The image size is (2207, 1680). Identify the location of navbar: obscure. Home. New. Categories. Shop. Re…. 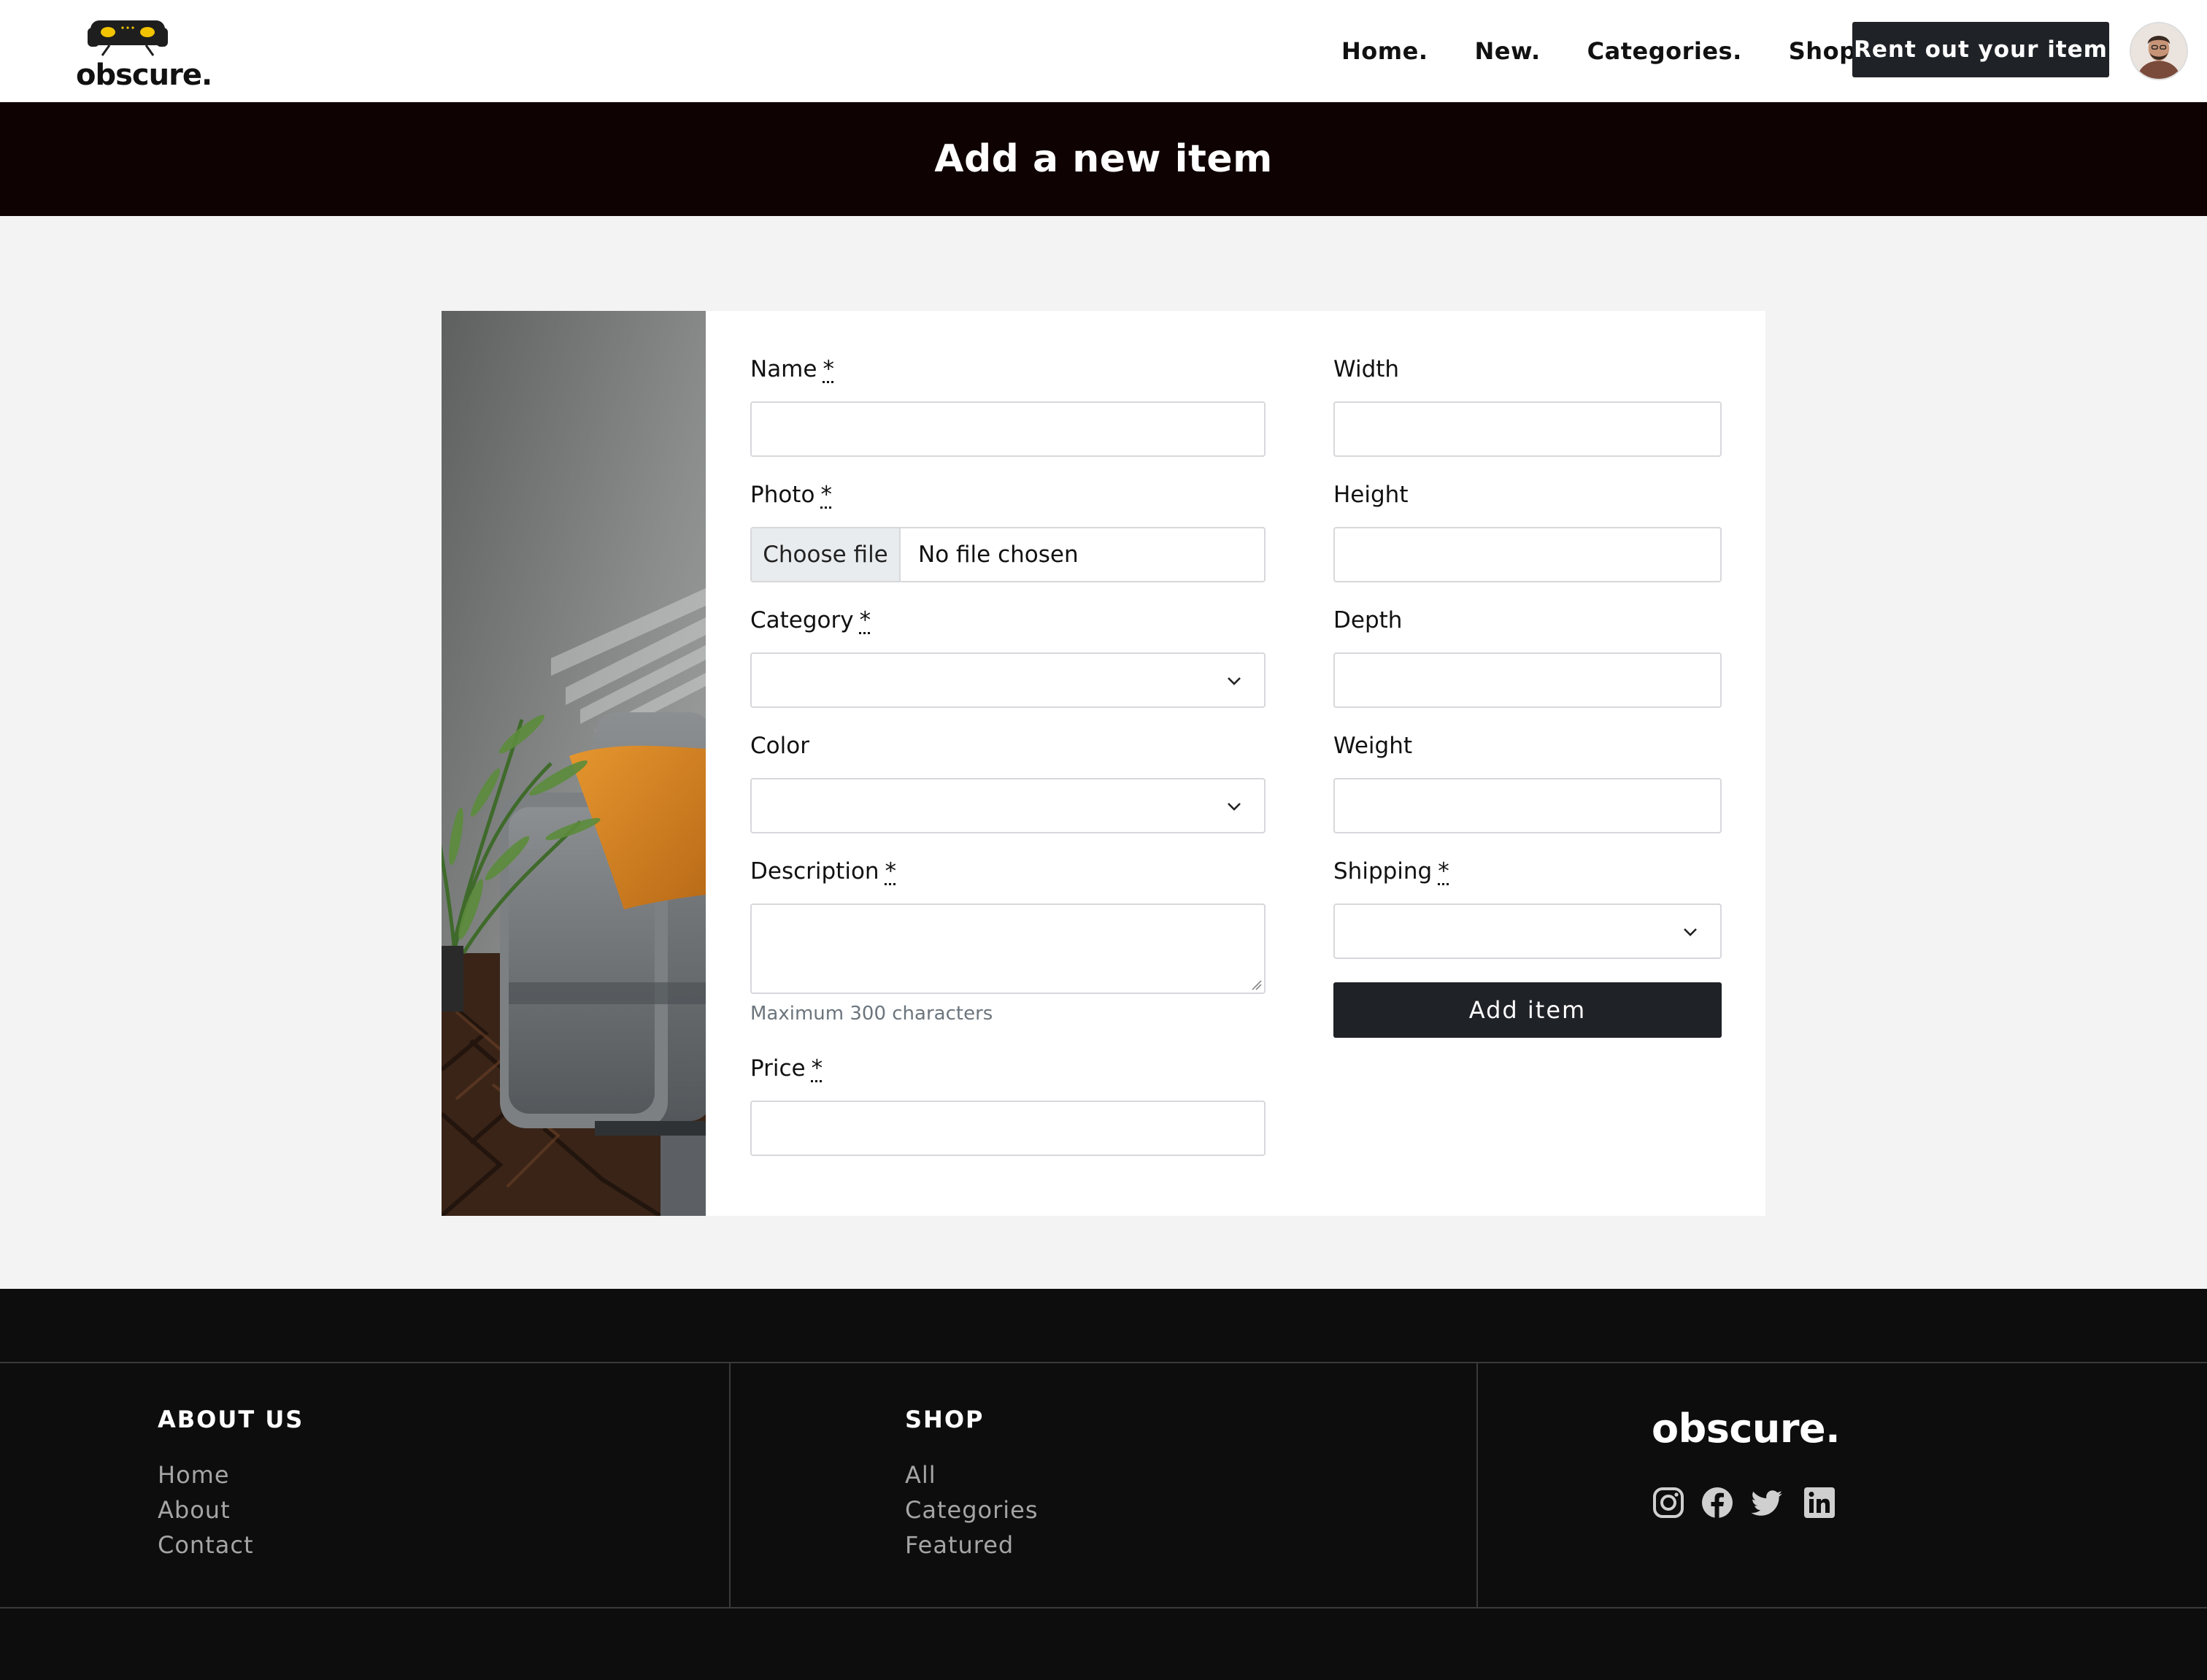
(1104, 51).